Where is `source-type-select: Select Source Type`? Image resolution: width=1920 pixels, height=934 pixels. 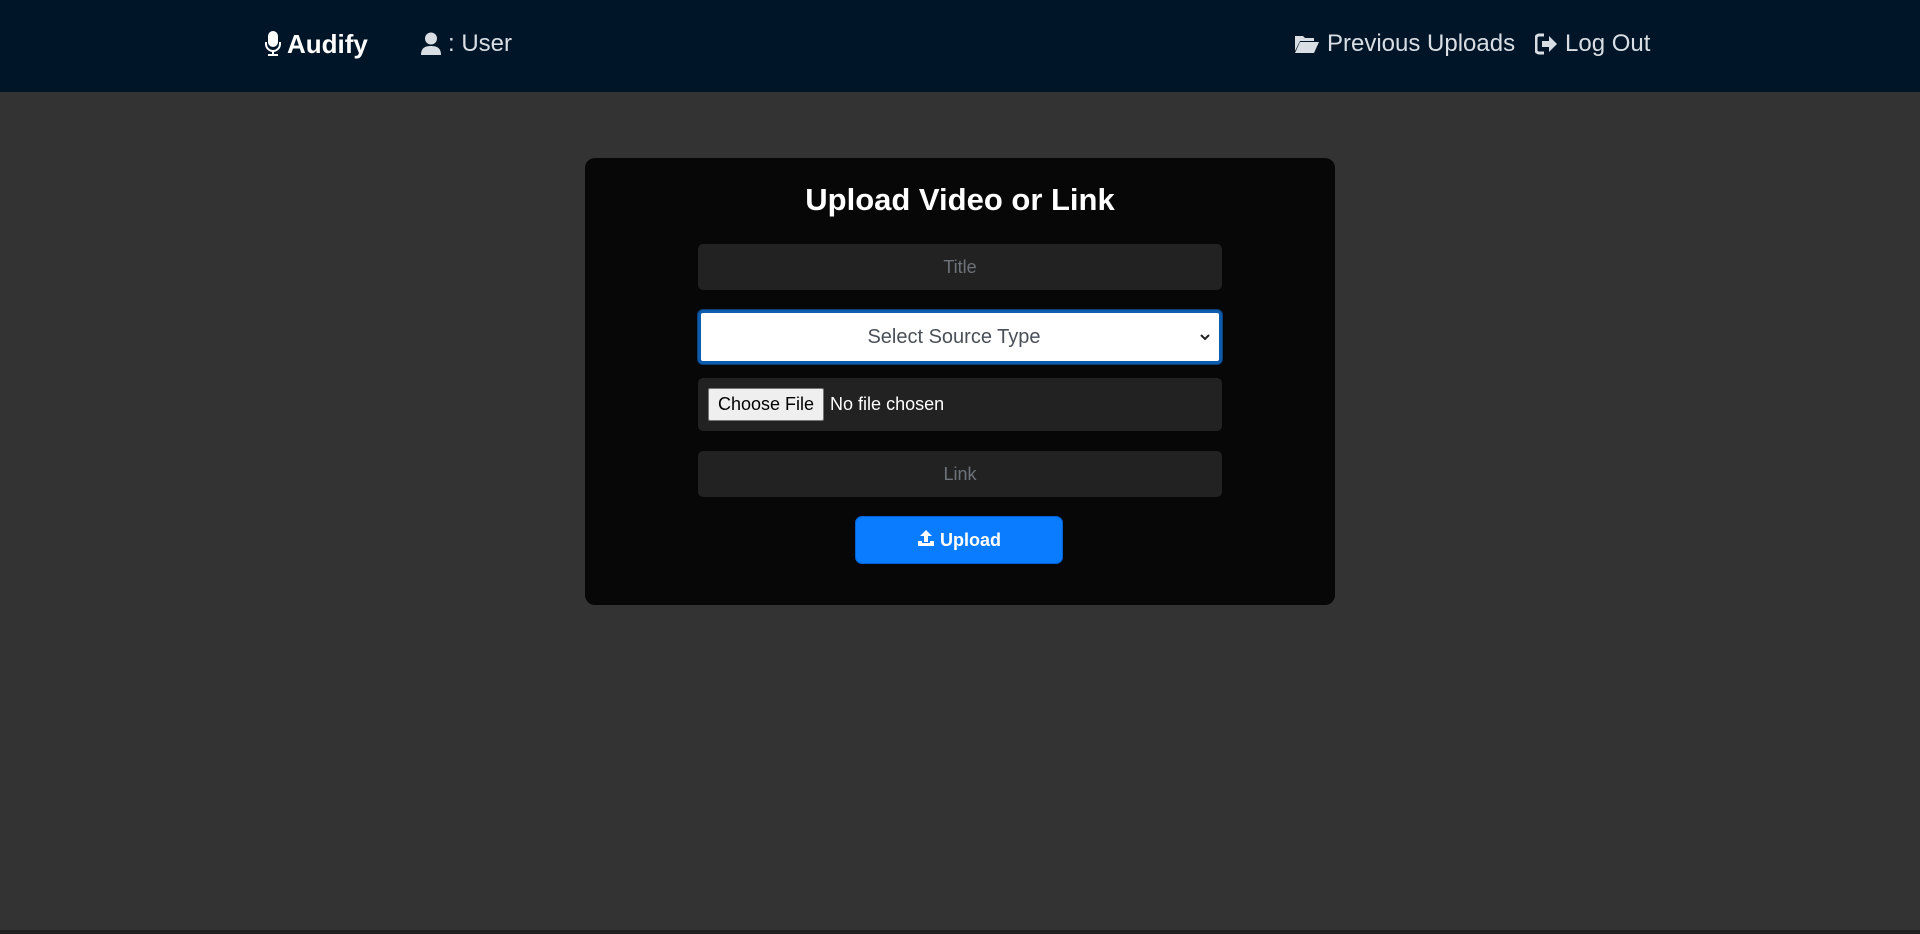
source-type-select: Select Source Type is located at coordinates (960, 337).